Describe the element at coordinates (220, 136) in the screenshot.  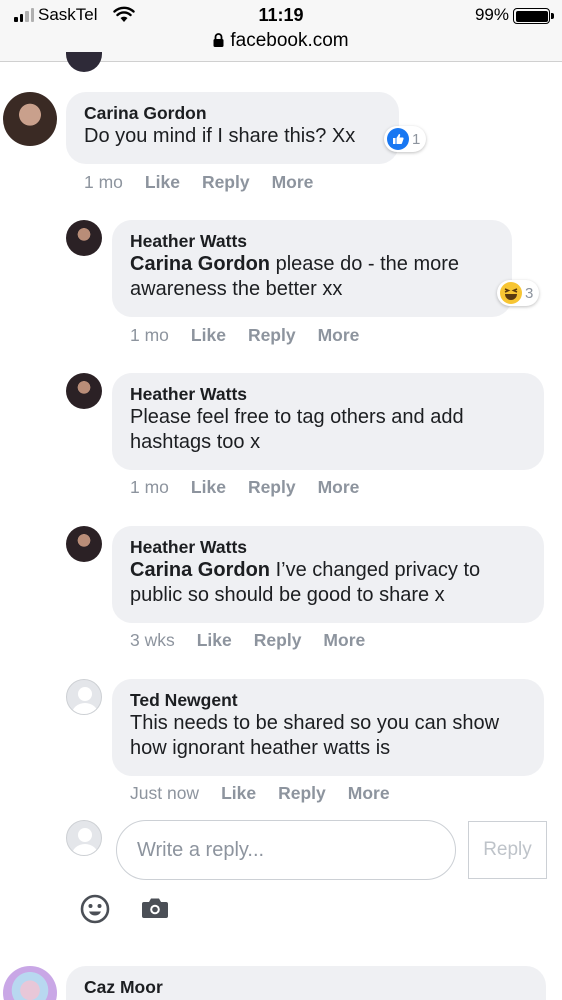
I see `comment-text: Do you mind if I share this? Xx` at that location.